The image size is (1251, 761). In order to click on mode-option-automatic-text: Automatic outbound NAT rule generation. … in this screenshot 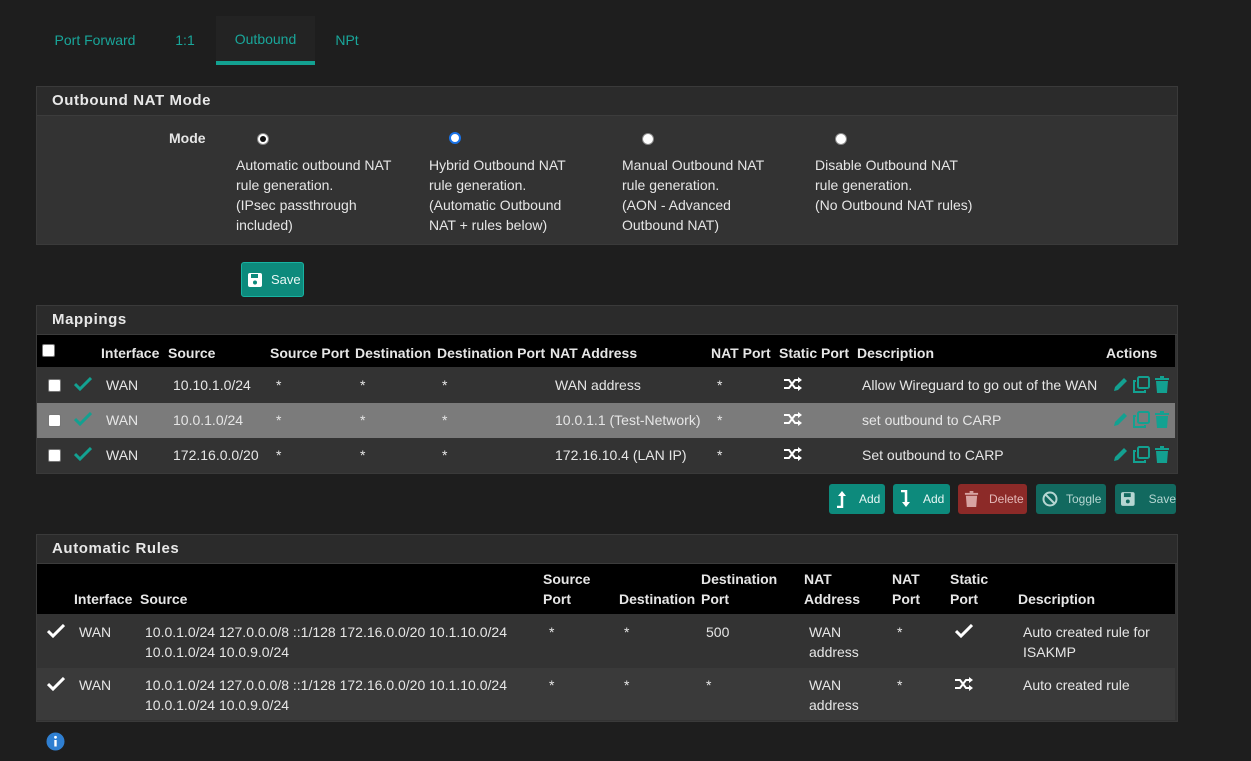, I will do `click(314, 195)`.